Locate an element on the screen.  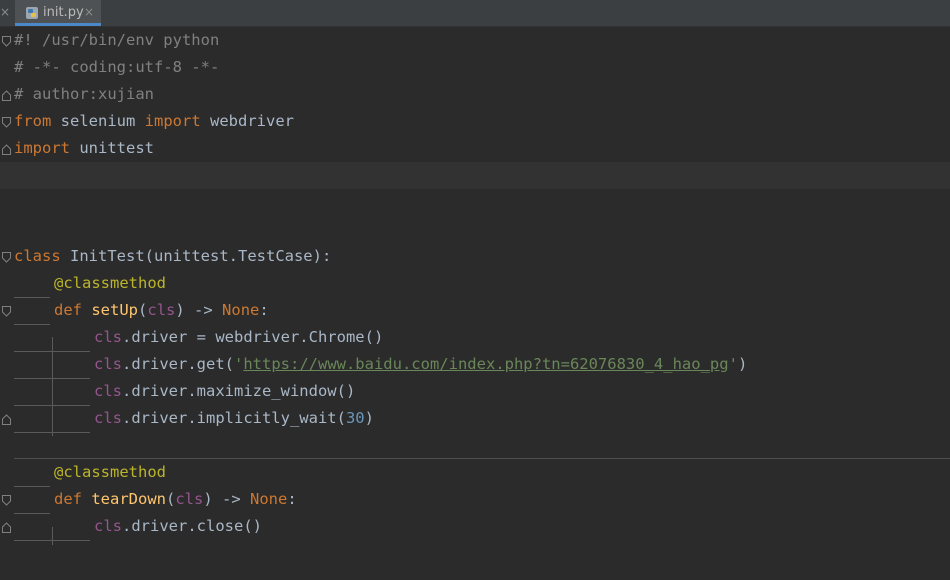
code-line-17: @classmethod is located at coordinates (110, 472).